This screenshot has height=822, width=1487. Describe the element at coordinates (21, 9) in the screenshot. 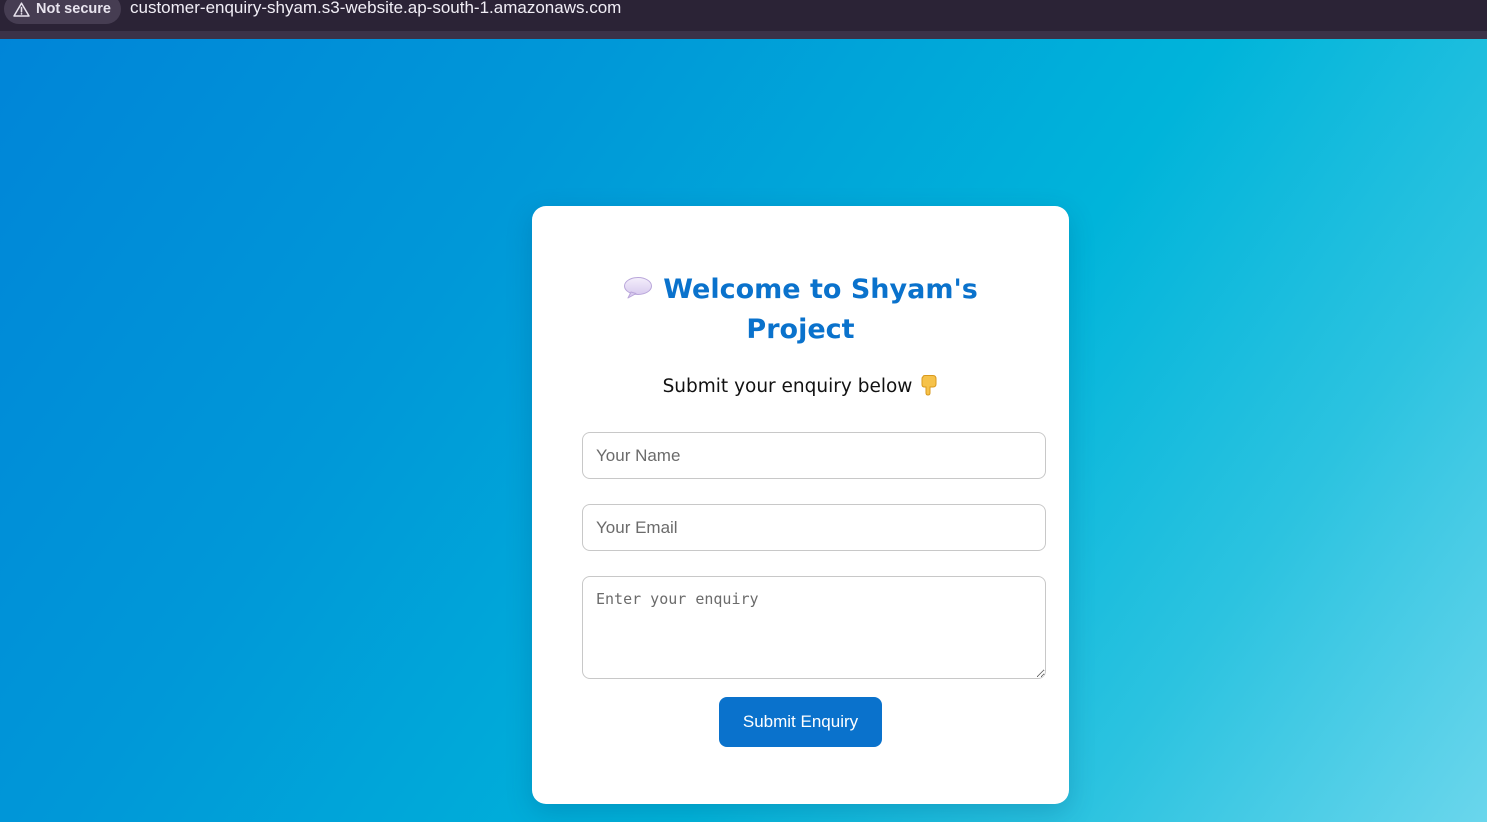

I see `warning-triangle-icon` at that location.